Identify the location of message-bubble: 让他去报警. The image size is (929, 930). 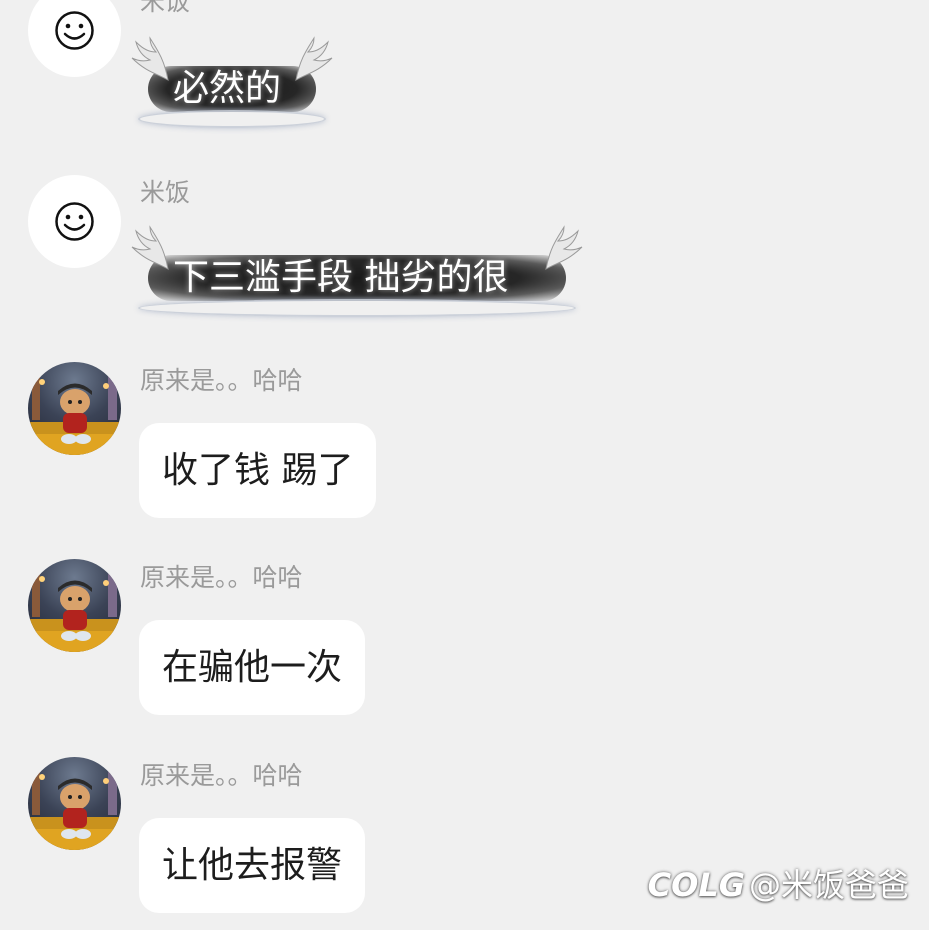
(252, 865).